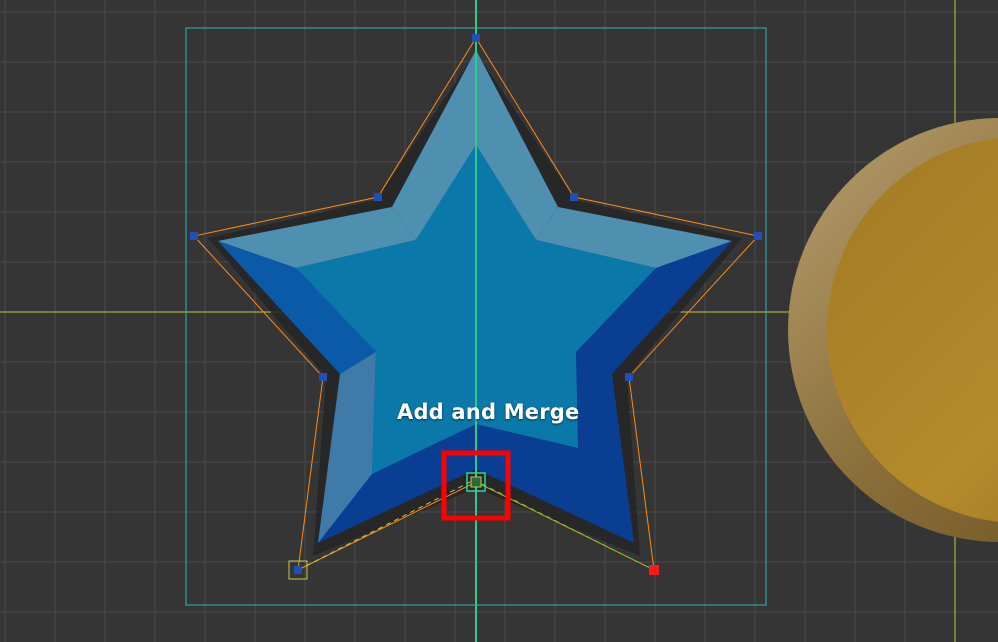 The width and height of the screenshot is (998, 642). I want to click on selected-handle, so click(654, 570).